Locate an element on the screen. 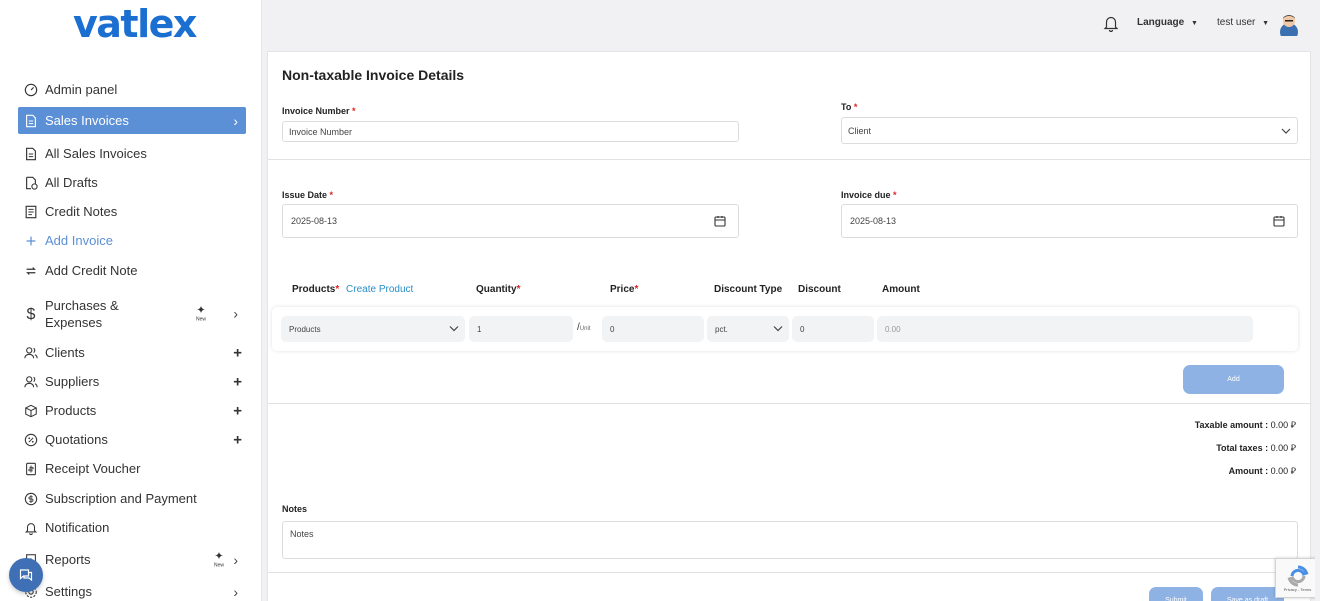  product-row: Products 1 /Unit 0 pct. 0 0.00 is located at coordinates (785, 329).